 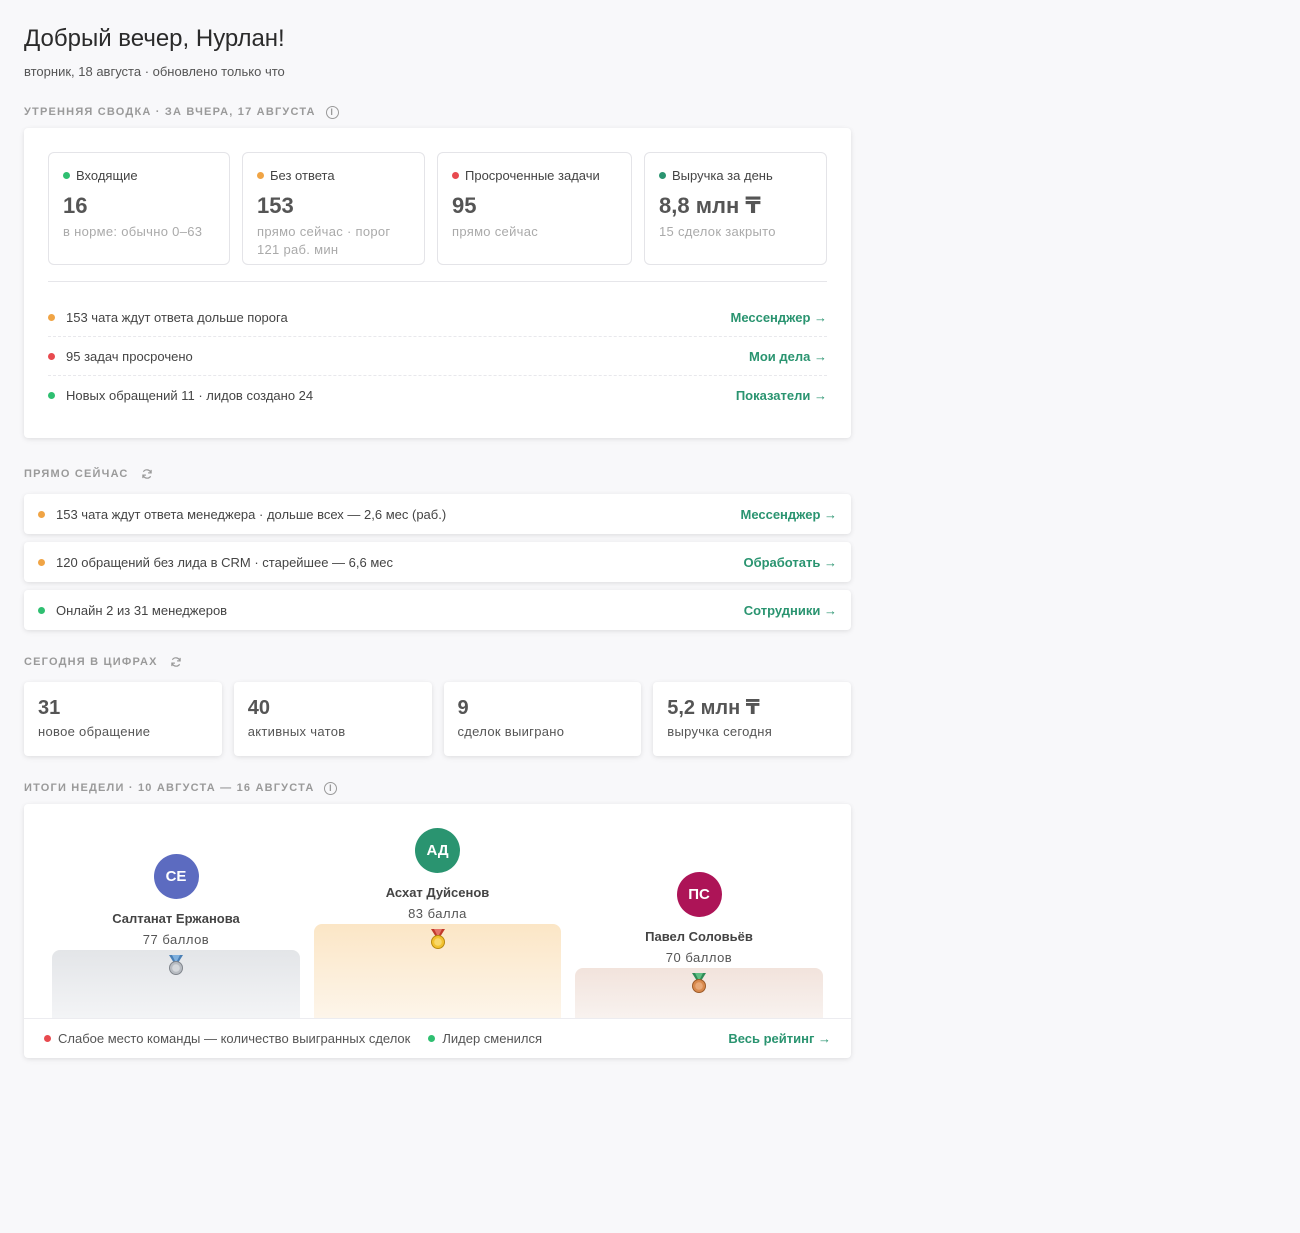 I want to click on kpi-label: Без ответа, so click(x=302, y=175).